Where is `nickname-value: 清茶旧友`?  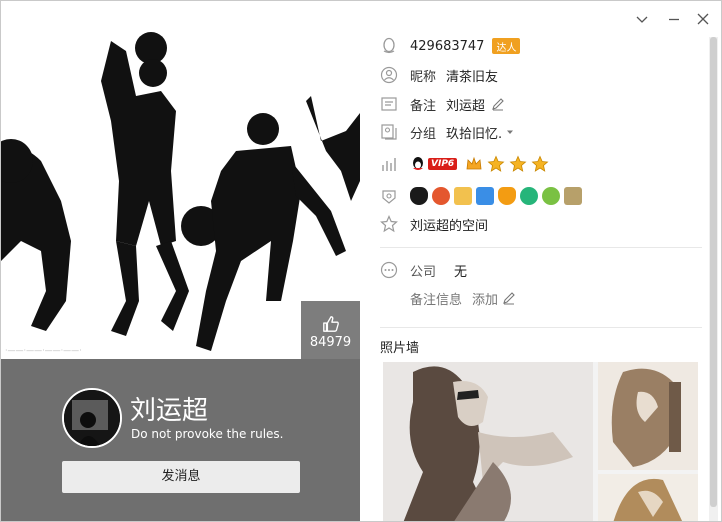 nickname-value: 清茶旧友 is located at coordinates (472, 77).